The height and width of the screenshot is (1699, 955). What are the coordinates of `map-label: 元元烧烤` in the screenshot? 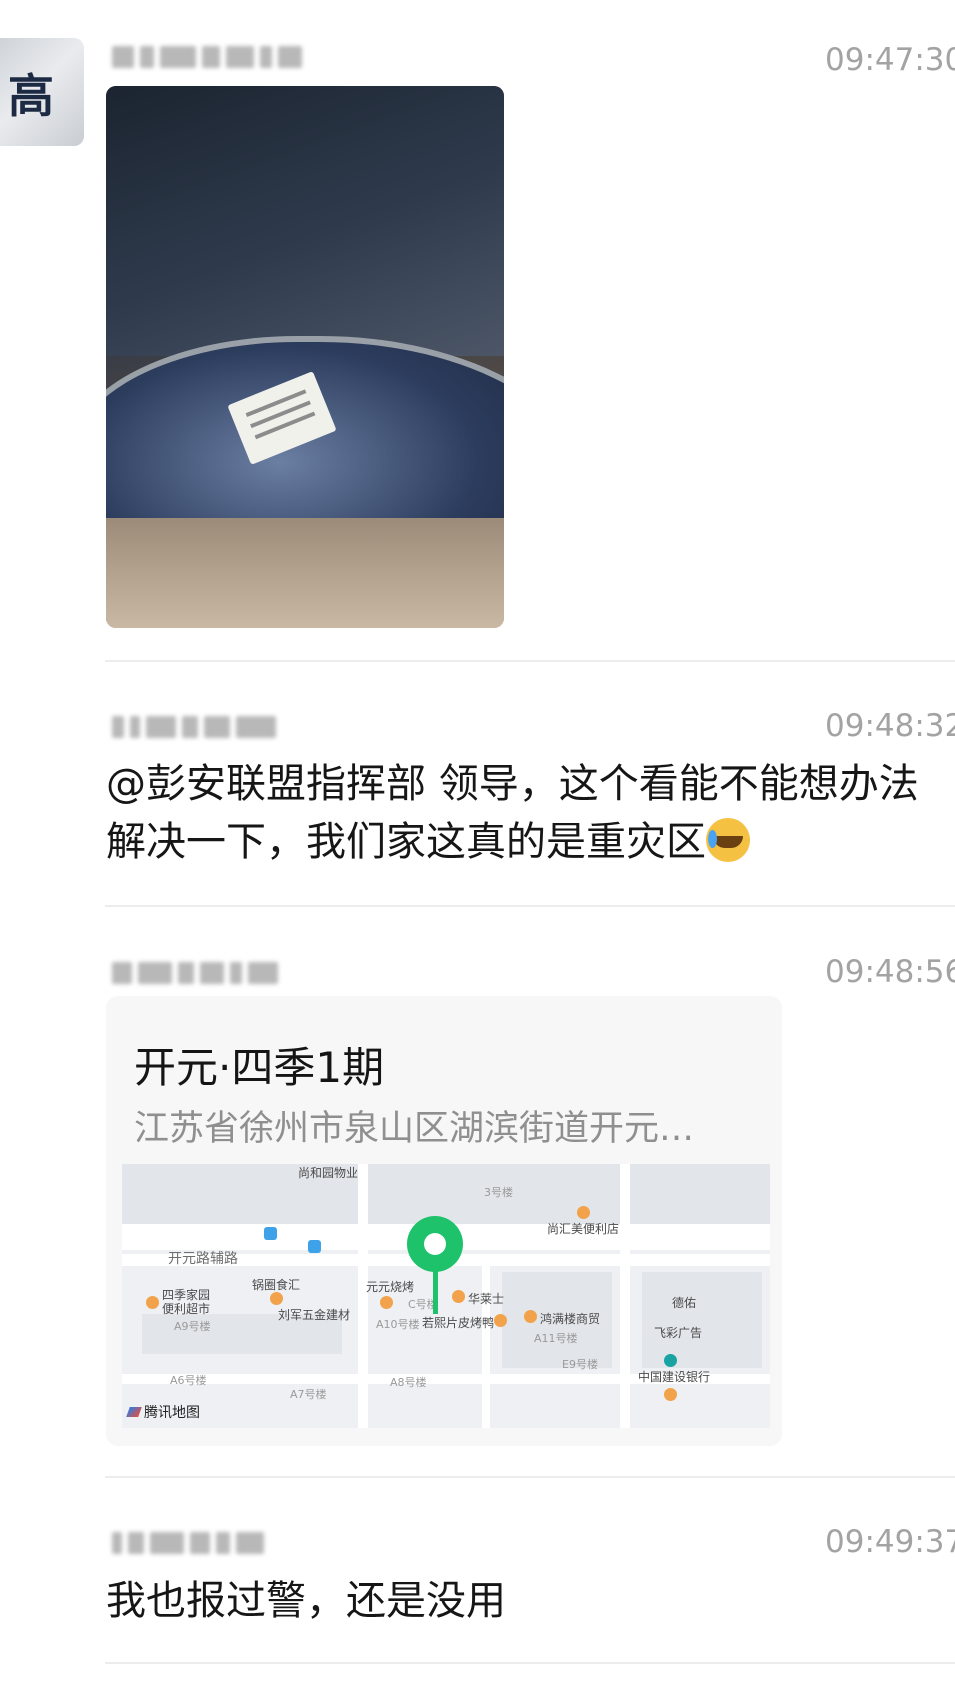 It's located at (390, 1287).